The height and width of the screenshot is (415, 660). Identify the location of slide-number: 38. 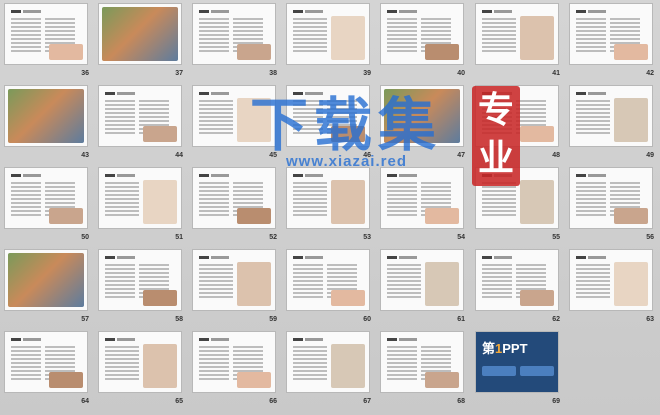
(273, 73).